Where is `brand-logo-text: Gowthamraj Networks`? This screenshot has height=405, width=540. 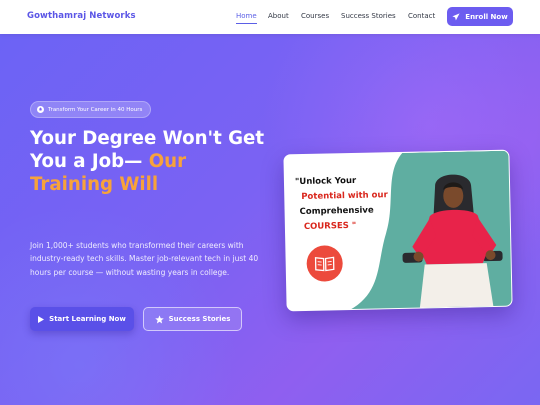 brand-logo-text: Gowthamraj Networks is located at coordinates (81, 16).